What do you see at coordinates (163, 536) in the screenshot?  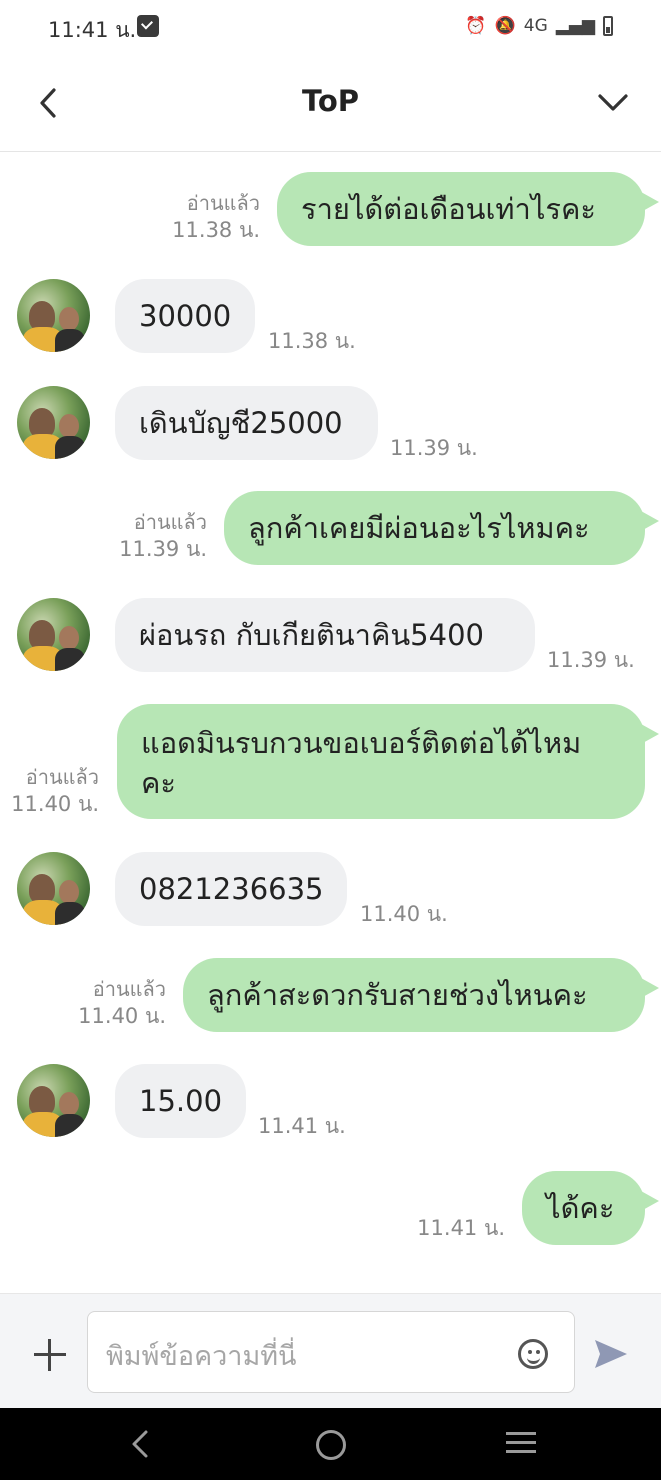 I see `message-meta: อ่านแล้ว 11.39 น.` at bounding box center [163, 536].